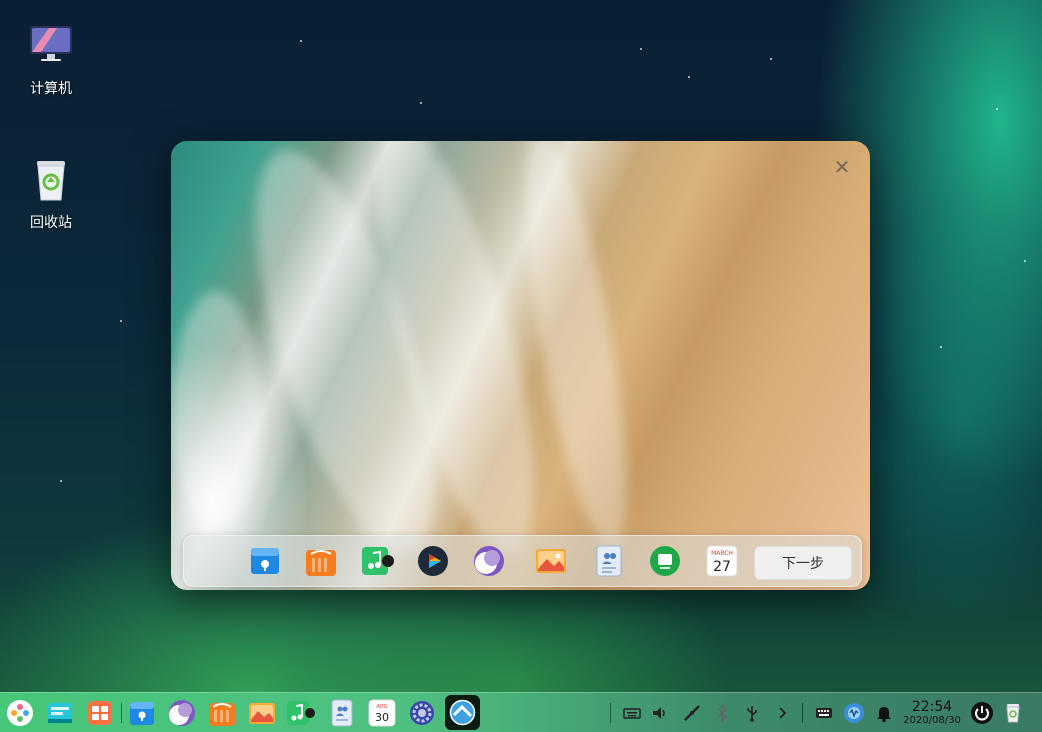 This screenshot has height=732, width=1042. Describe the element at coordinates (20, 713) in the screenshot. I see `launcher-icon` at that location.